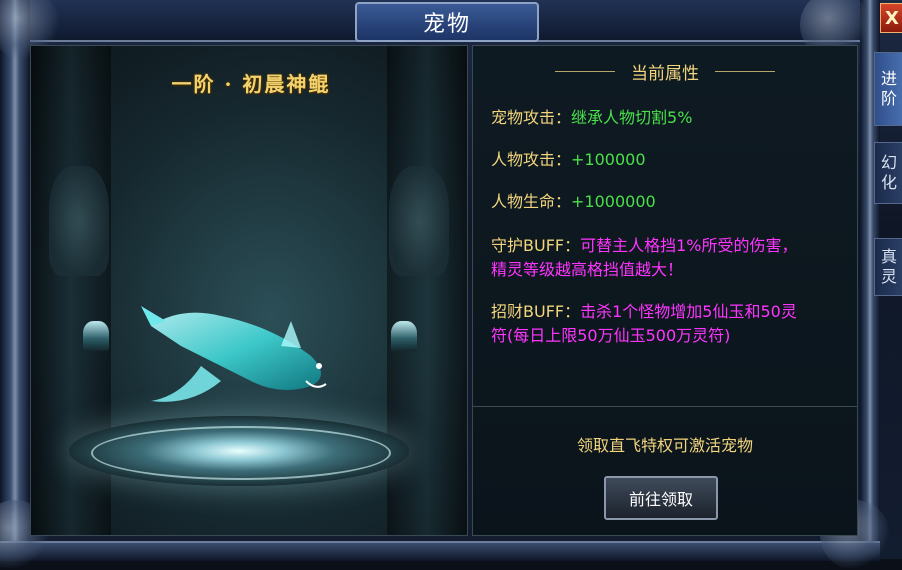 The height and width of the screenshot is (570, 902). Describe the element at coordinates (241, 453) in the screenshot. I see `platform-rune-ring` at that location.